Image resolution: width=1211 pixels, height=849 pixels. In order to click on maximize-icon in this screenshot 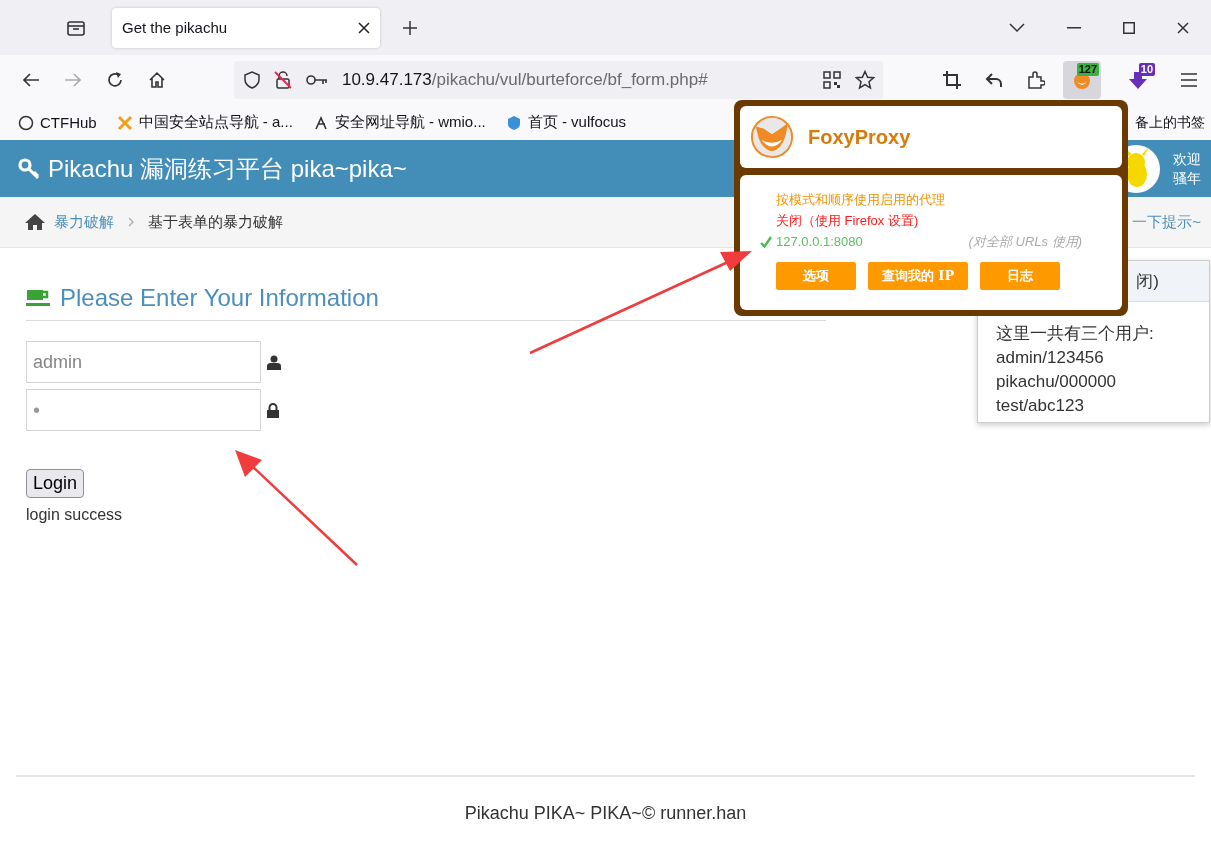, I will do `click(1129, 27)`.